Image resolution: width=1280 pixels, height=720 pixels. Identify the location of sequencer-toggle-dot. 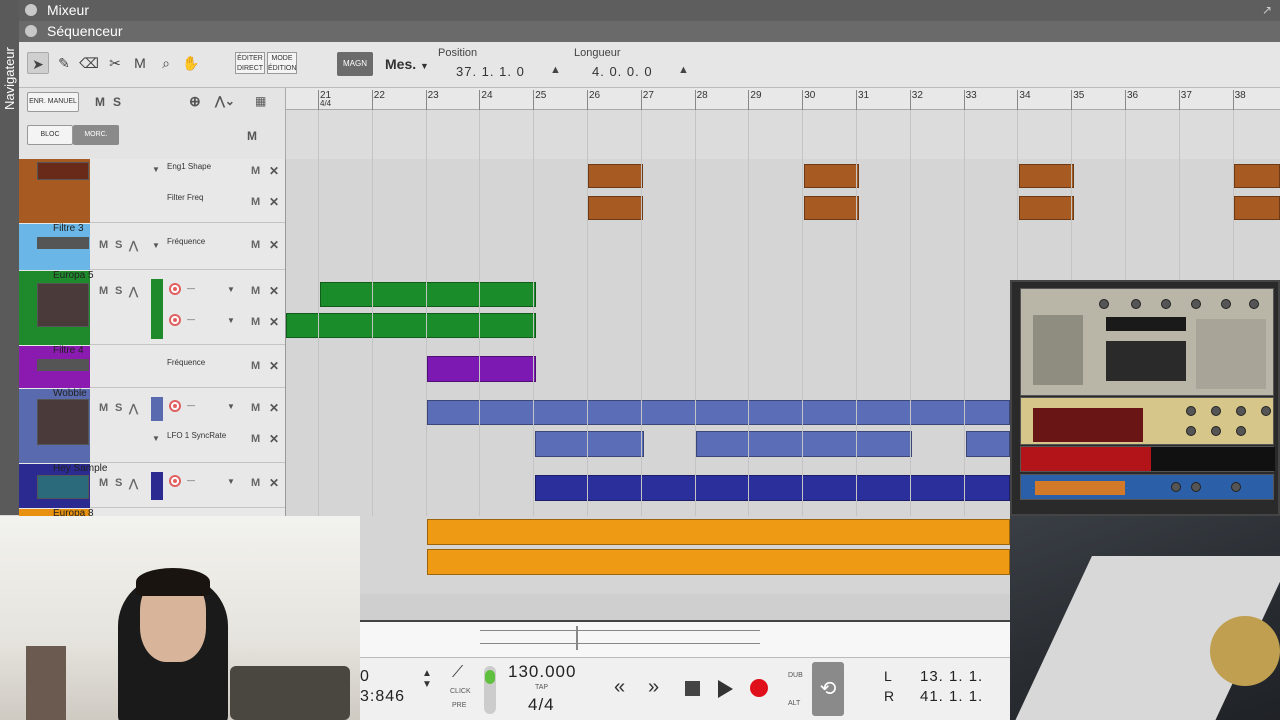
(31, 31).